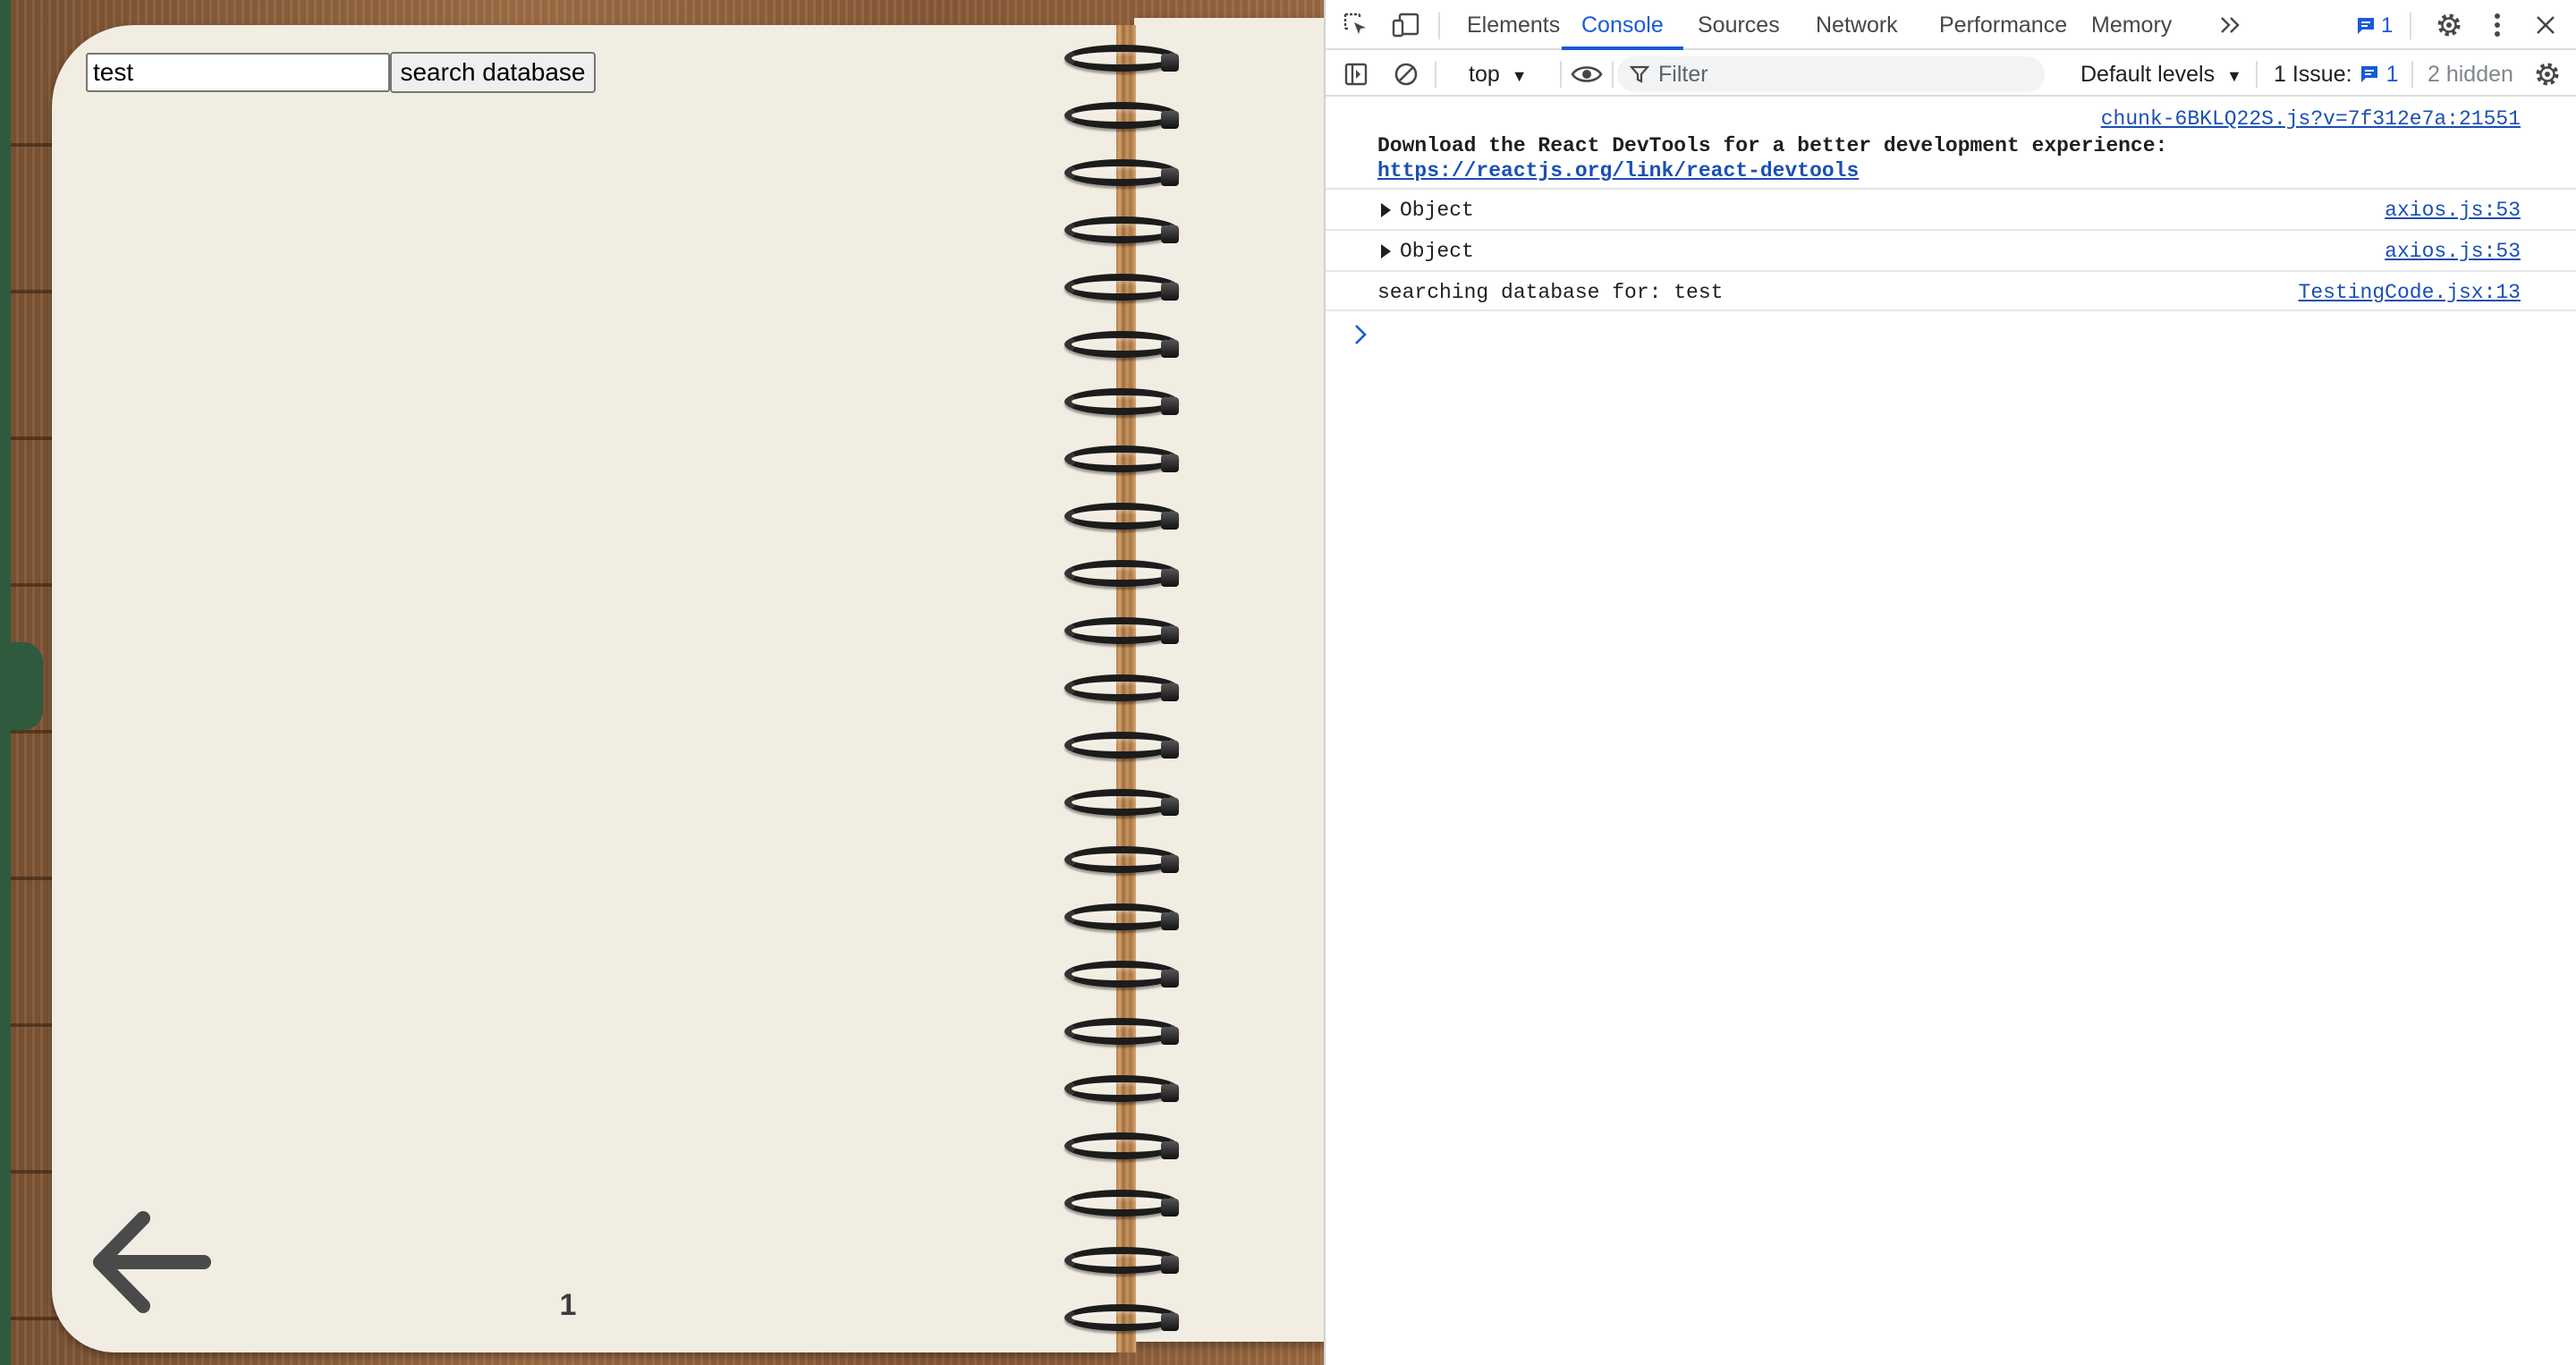 This screenshot has height=1365, width=2576. Describe the element at coordinates (238, 72) in the screenshot. I see `search-input` at that location.